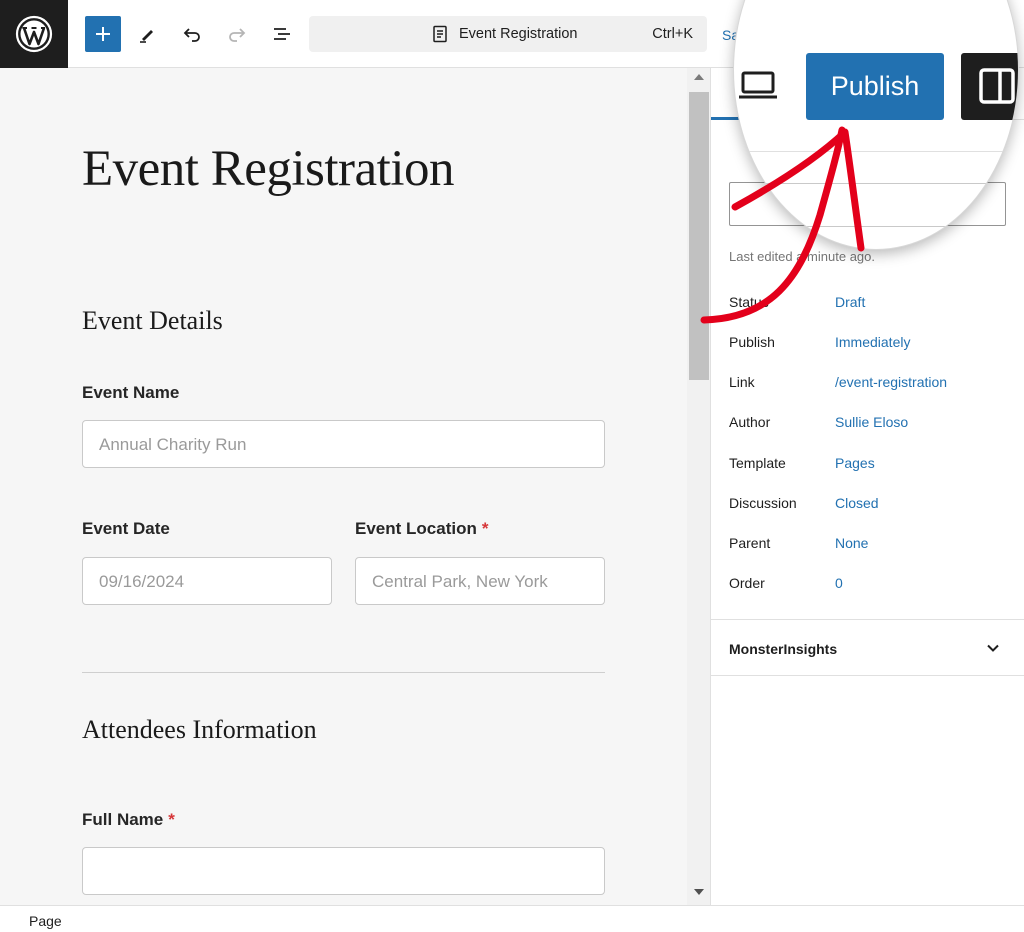 The height and width of the screenshot is (932, 1024). What do you see at coordinates (672, 34) in the screenshot?
I see `keyboard-shortcut: Ctrl+K` at bounding box center [672, 34].